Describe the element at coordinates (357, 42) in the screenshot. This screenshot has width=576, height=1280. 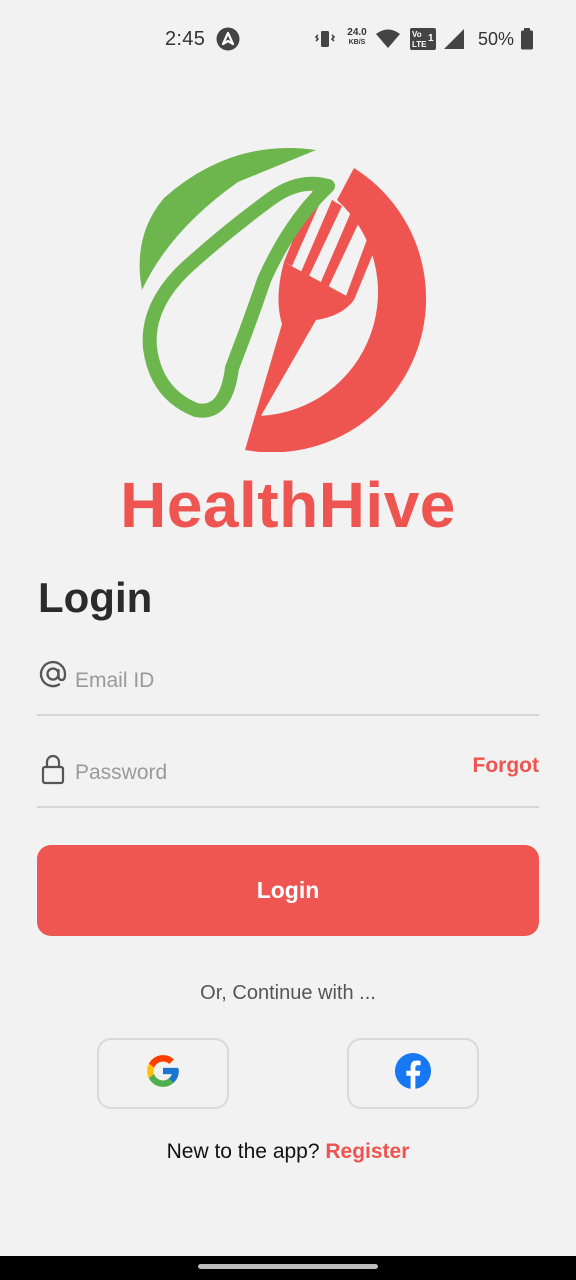
I see `network-speed-unit: KB/S` at that location.